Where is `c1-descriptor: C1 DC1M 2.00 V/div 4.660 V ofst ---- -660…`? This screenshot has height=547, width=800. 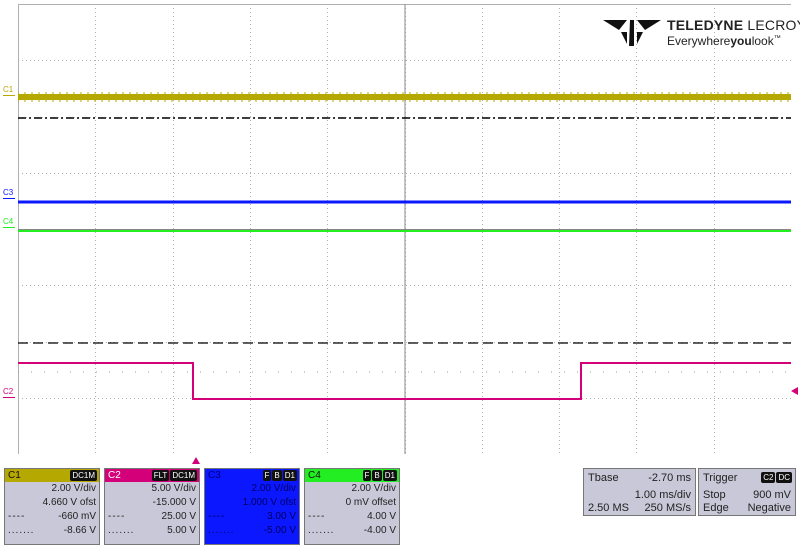
c1-descriptor: C1 DC1M 2.00 V/div 4.660 V ofst ---- -660… is located at coordinates (52, 506).